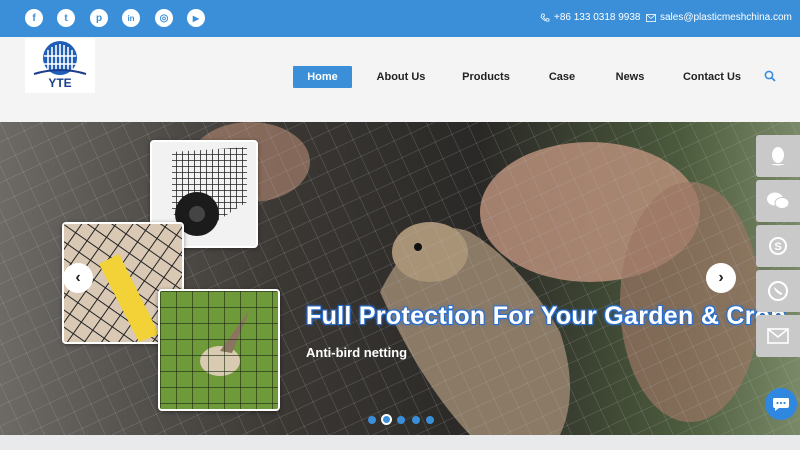 This screenshot has width=800, height=450. I want to click on instagram-icon: ◎, so click(164, 18).